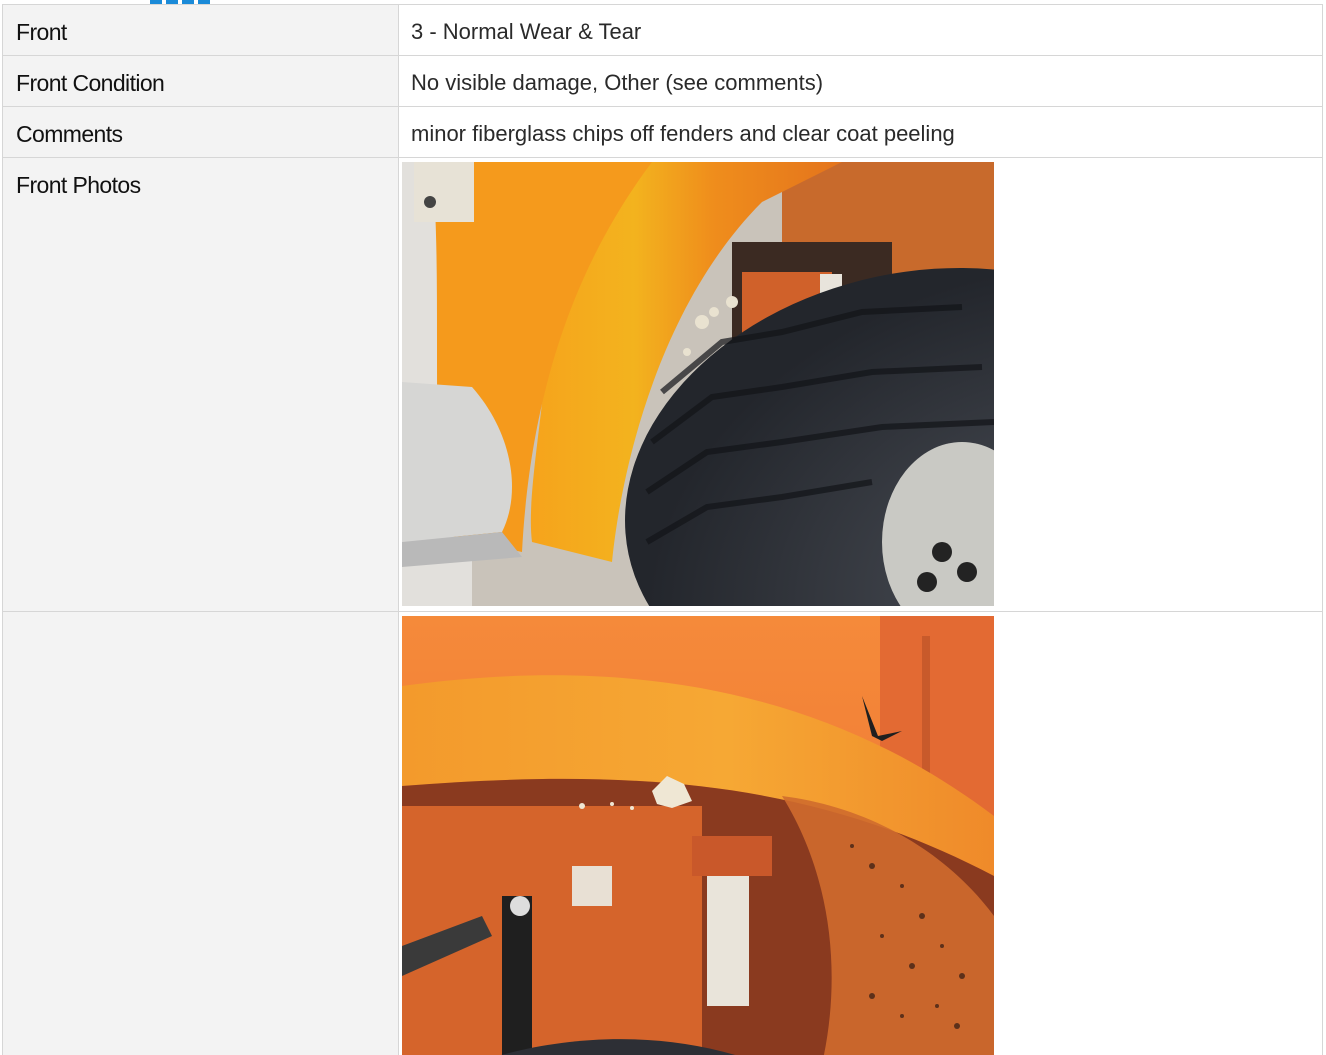 The width and height of the screenshot is (1326, 1055). Describe the element at coordinates (860, 30) in the screenshot. I see `row-value-front: 3 - Normal Wear & Tear` at that location.